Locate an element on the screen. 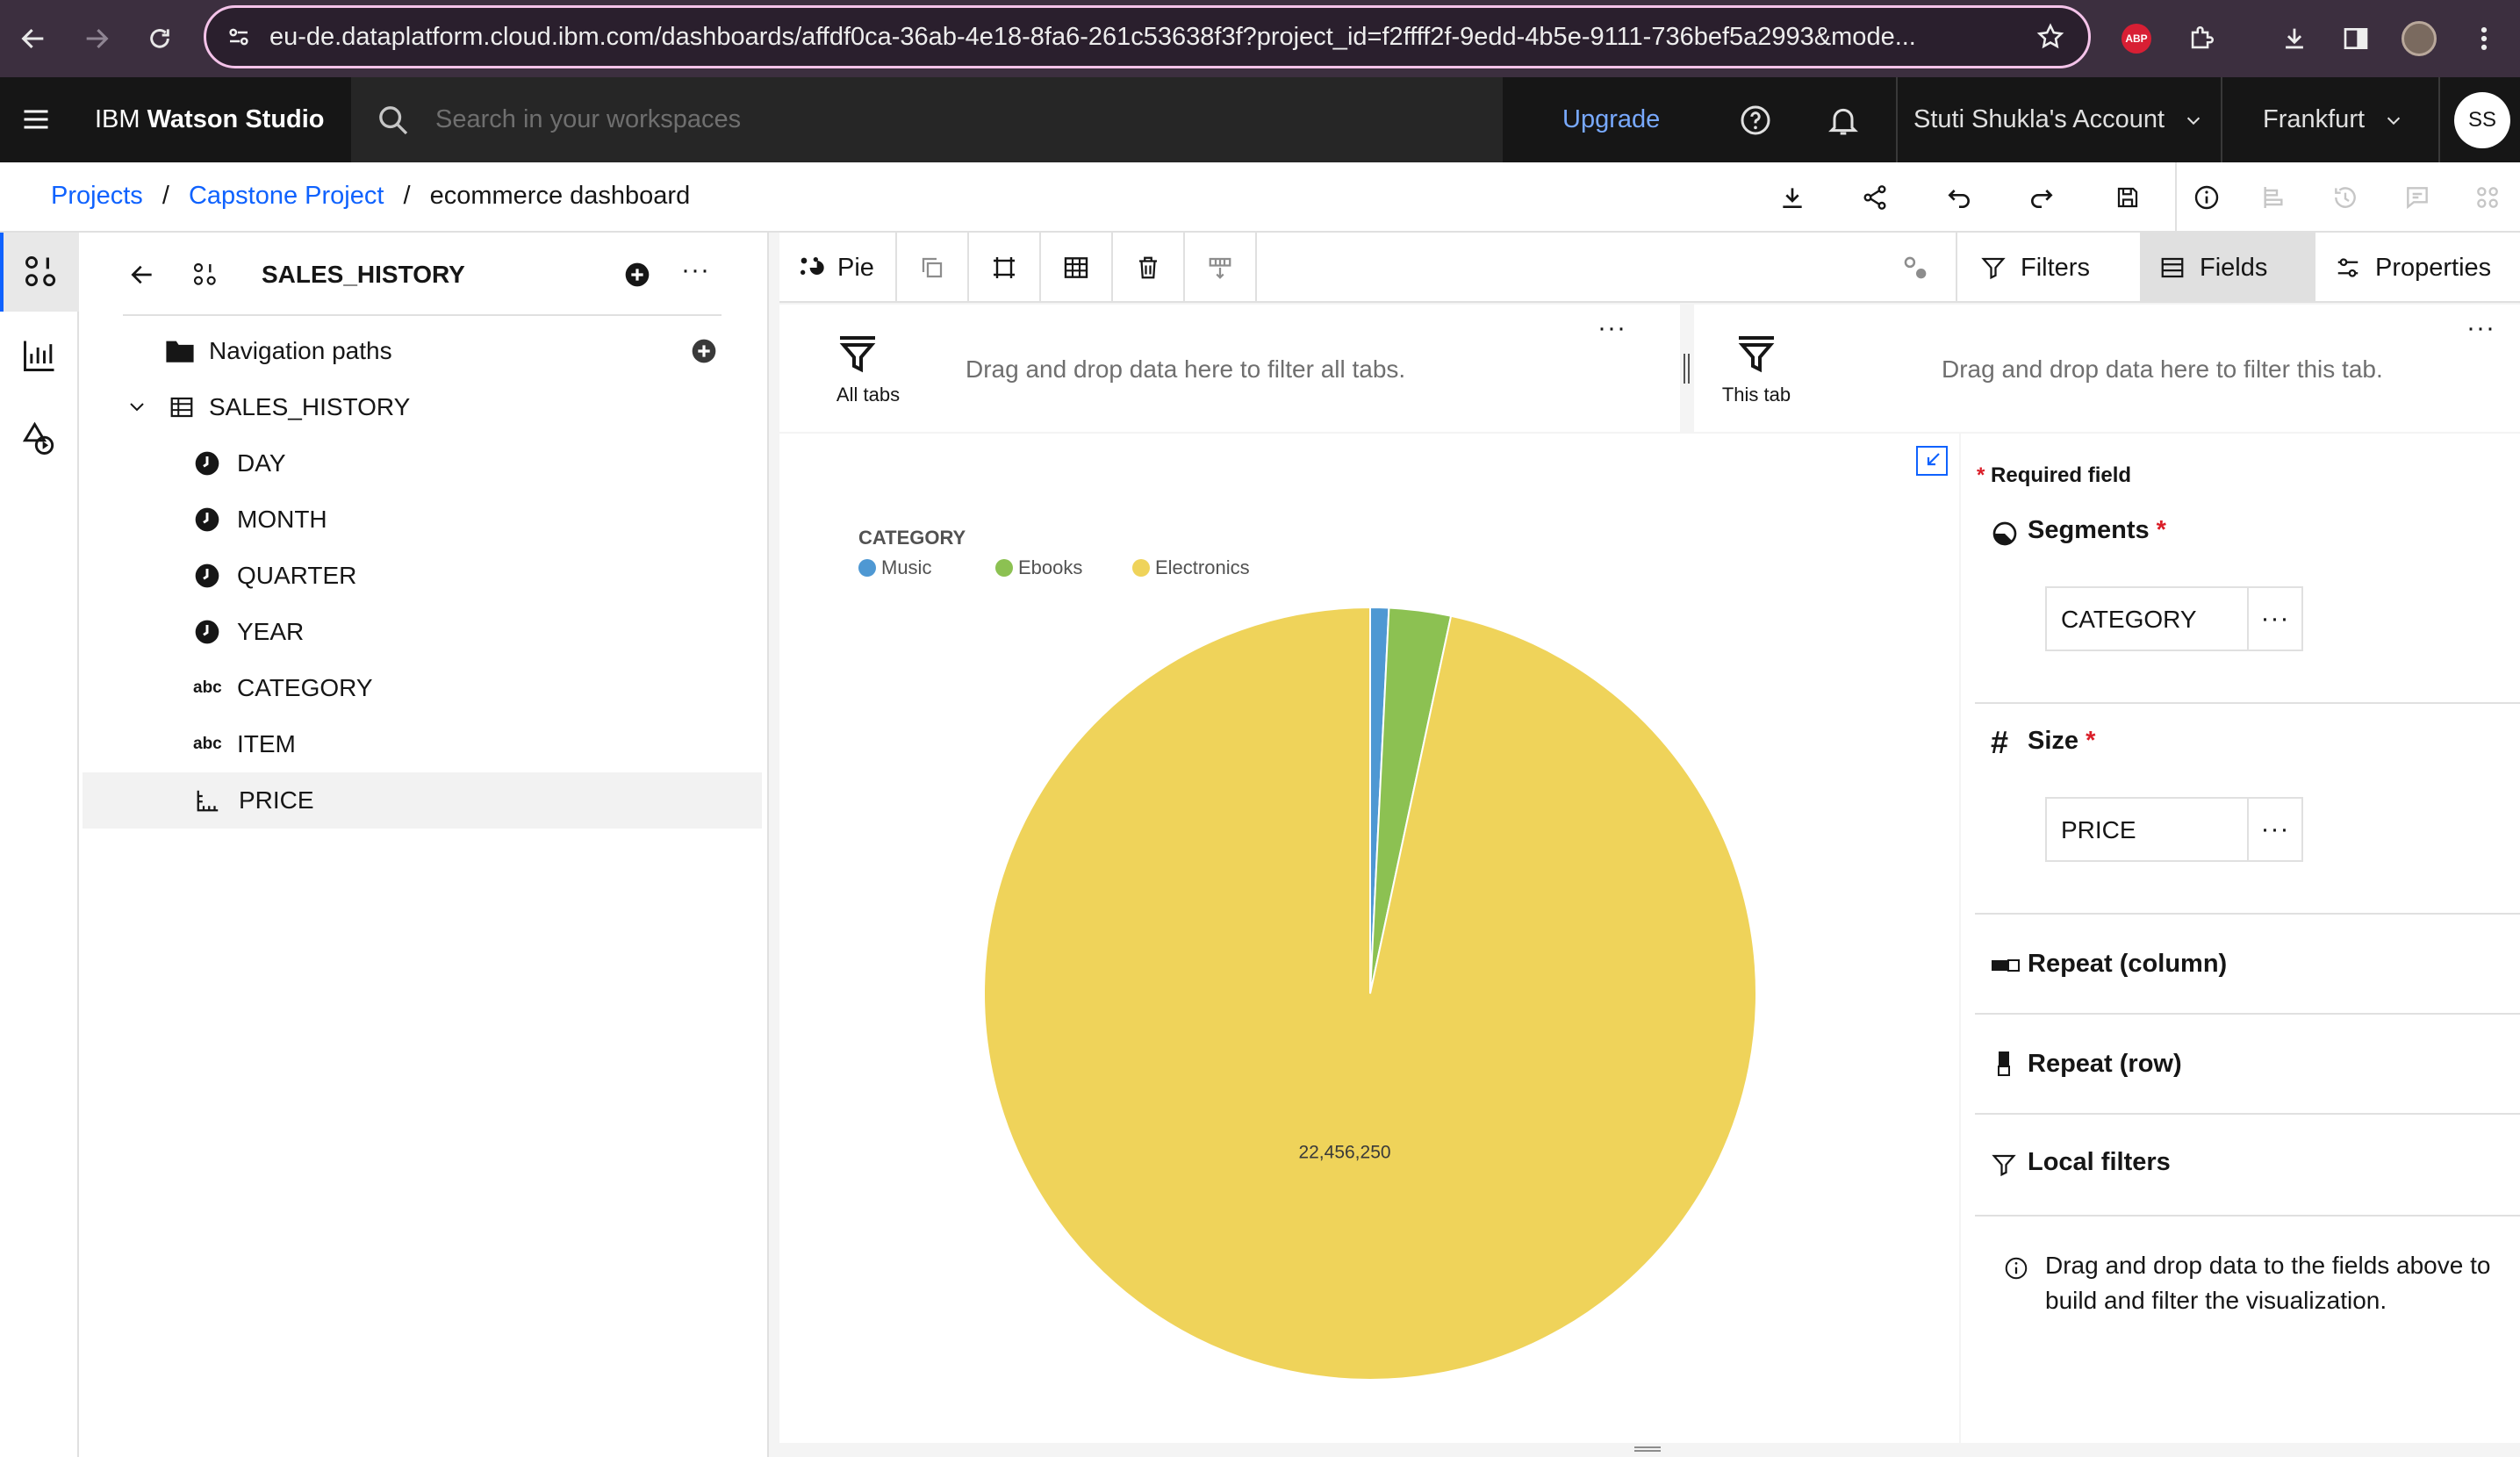 This screenshot has height=1457, width=2520. local-filters-label: Local filters is located at coordinates (2099, 1162).